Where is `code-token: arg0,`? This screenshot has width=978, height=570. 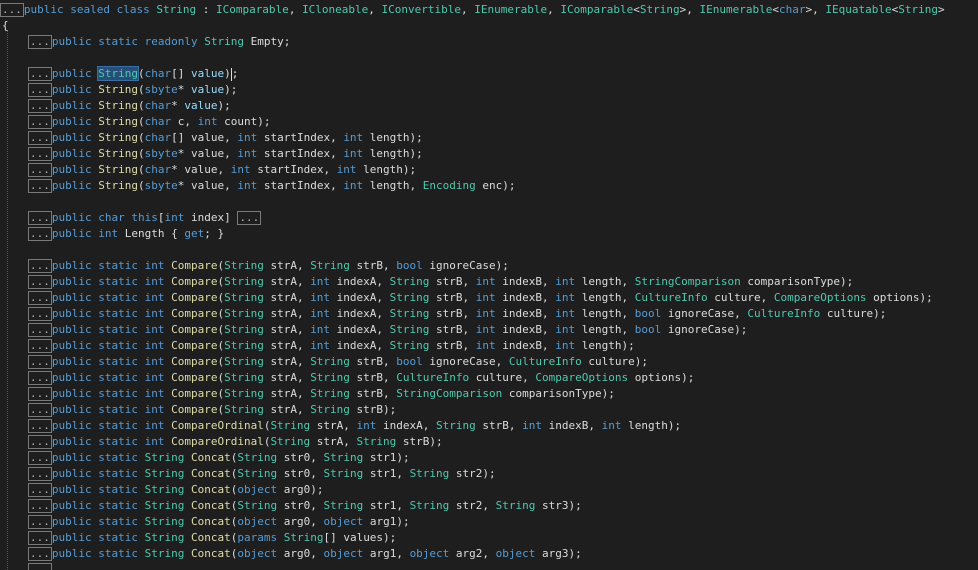
code-token: arg0, is located at coordinates (300, 521).